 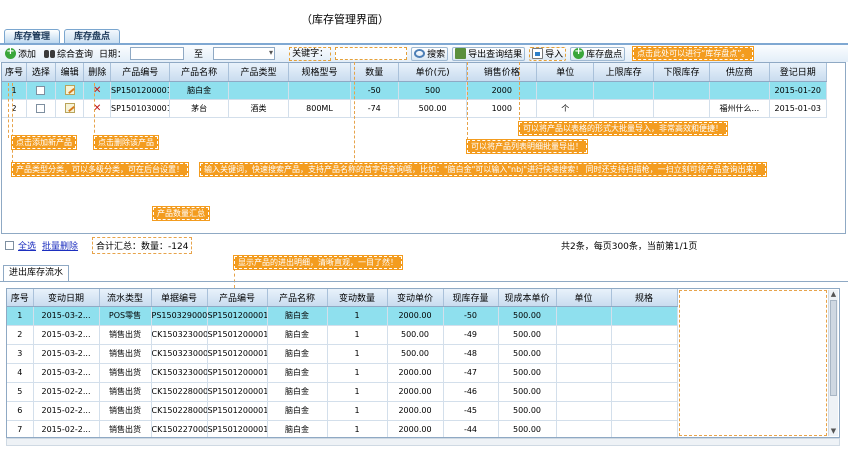 I want to click on col-header: 规格, so click(x=644, y=298).